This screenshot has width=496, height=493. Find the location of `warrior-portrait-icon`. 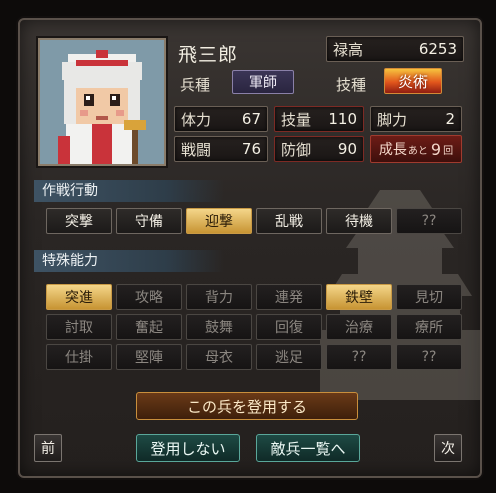

warrior-portrait-icon is located at coordinates (102, 102).